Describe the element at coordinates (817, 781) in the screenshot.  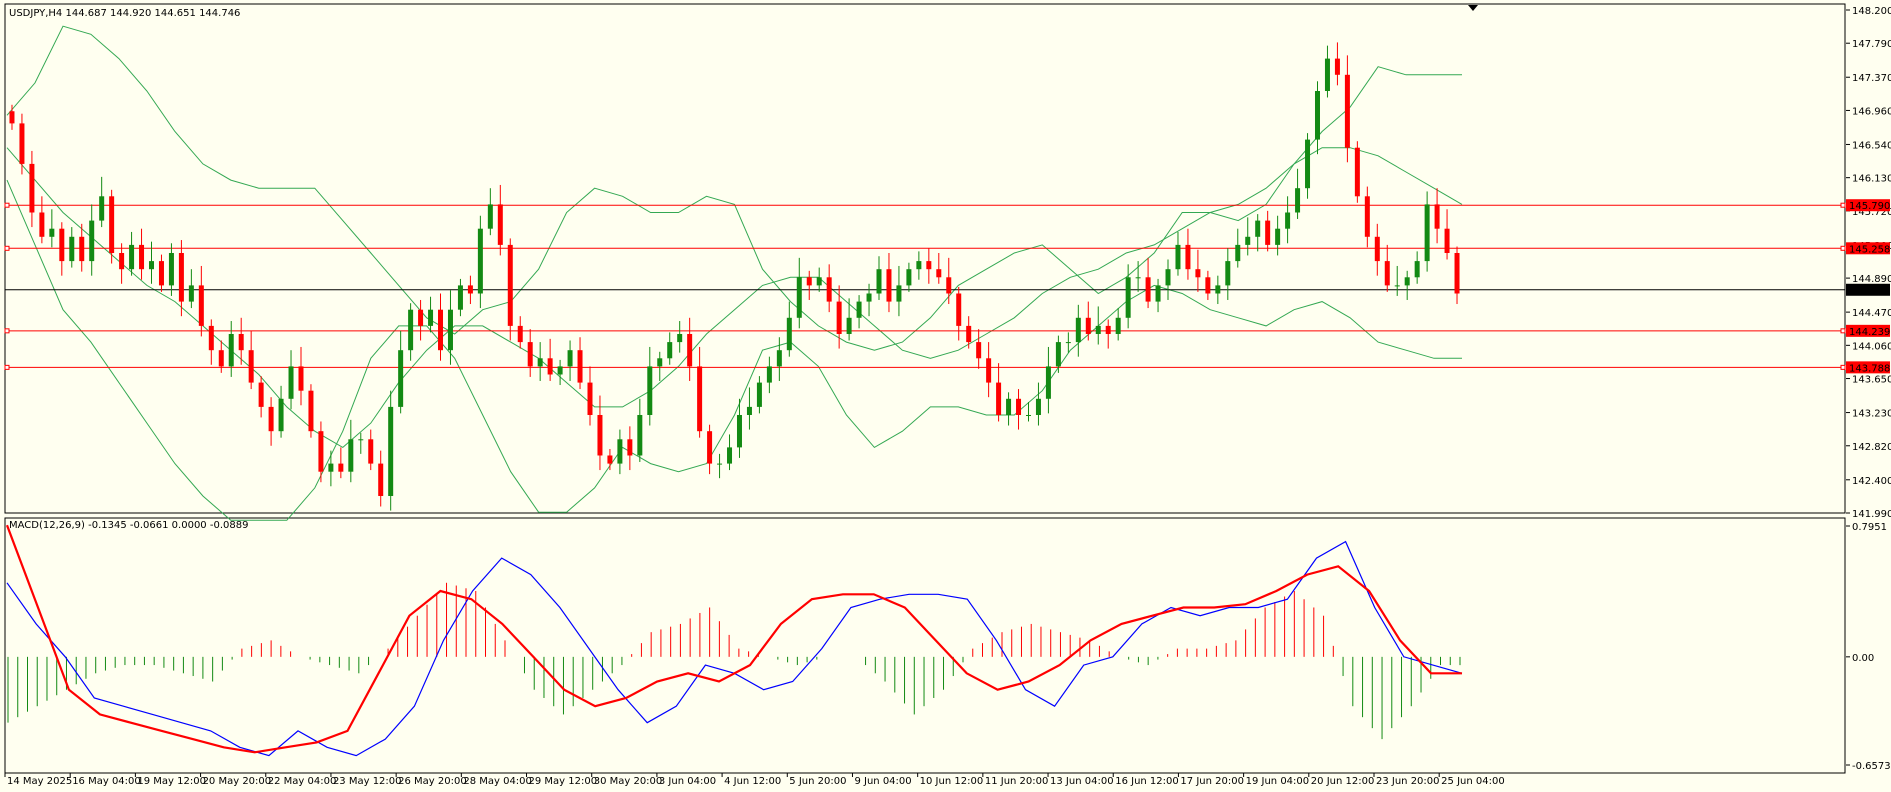
I see `time-tick-label: 5 Jun 20:00` at that location.